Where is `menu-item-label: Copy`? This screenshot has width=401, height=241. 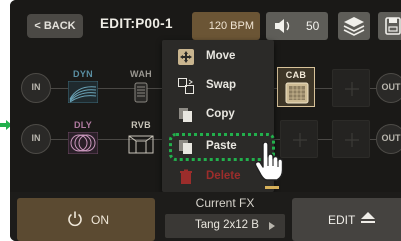 menu-item-label: Copy is located at coordinates (220, 114).